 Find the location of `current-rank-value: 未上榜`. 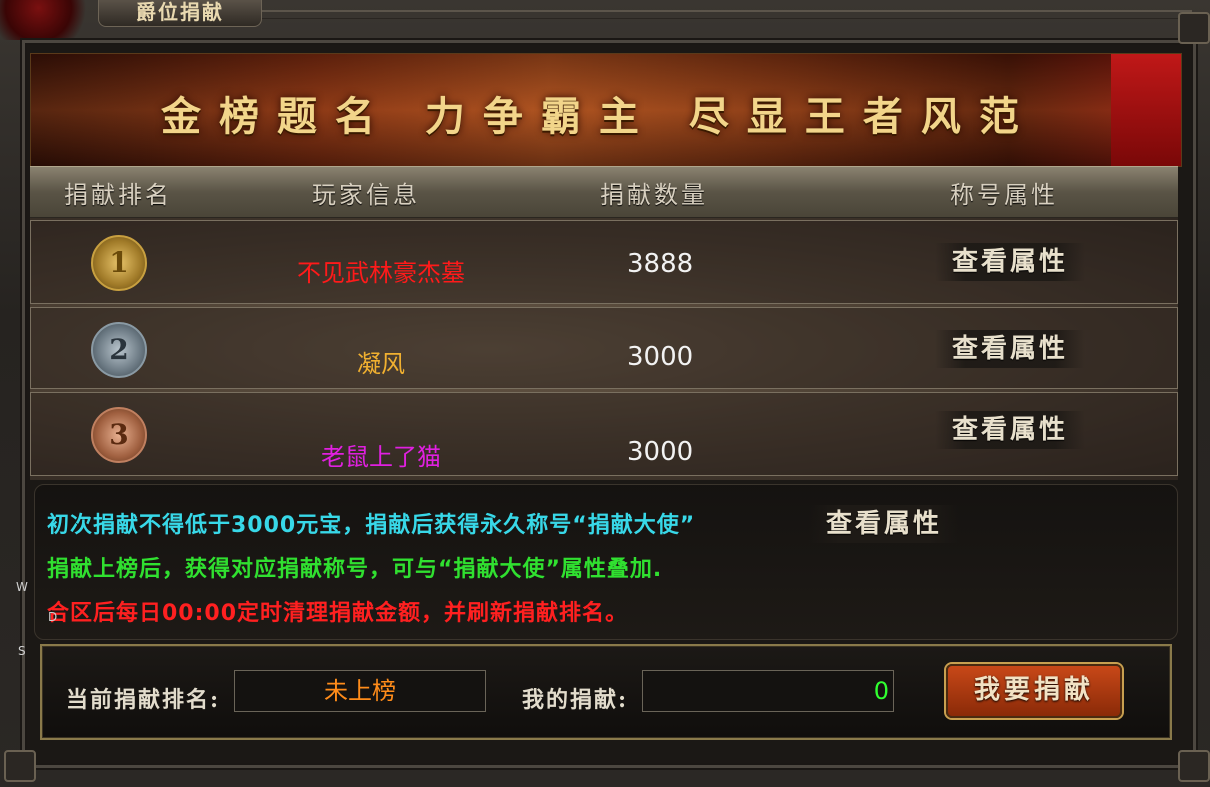

current-rank-value: 未上榜 is located at coordinates (360, 691).